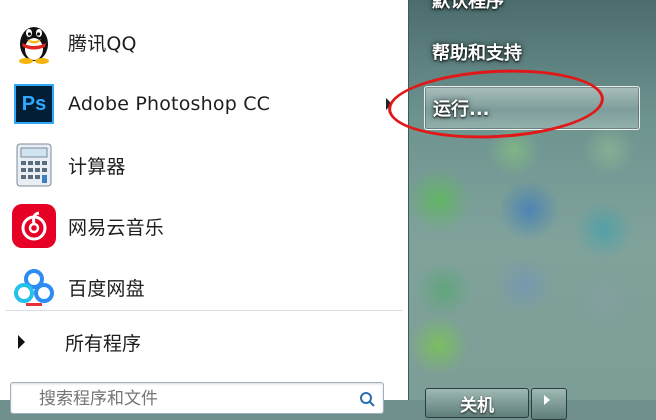  What do you see at coordinates (203, 342) in the screenshot?
I see `all-programs-item: 所有程序` at bounding box center [203, 342].